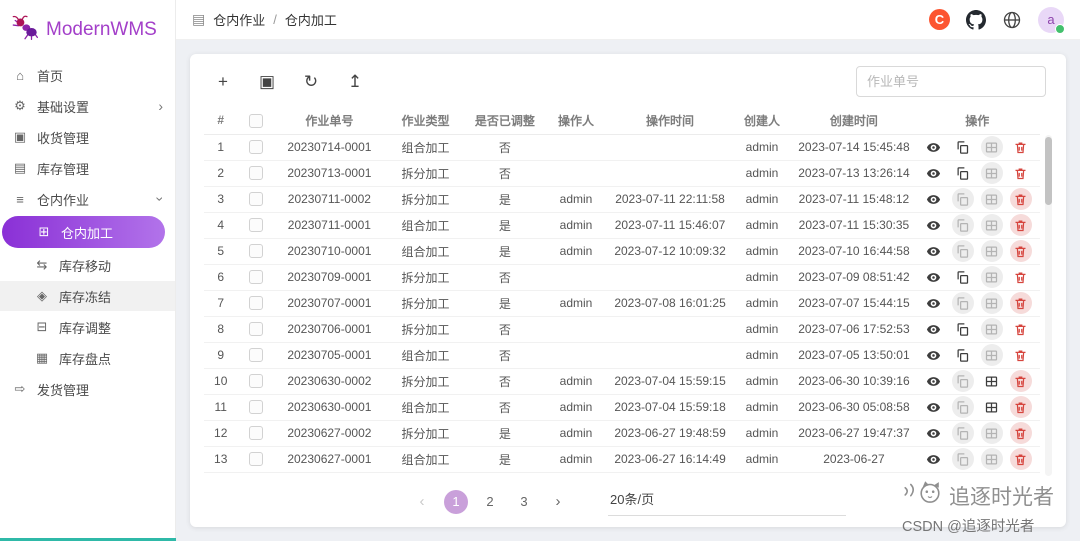 This screenshot has width=1080, height=541. Describe the element at coordinates (355, 82) in the screenshot. I see `export-button: ↥` at that location.